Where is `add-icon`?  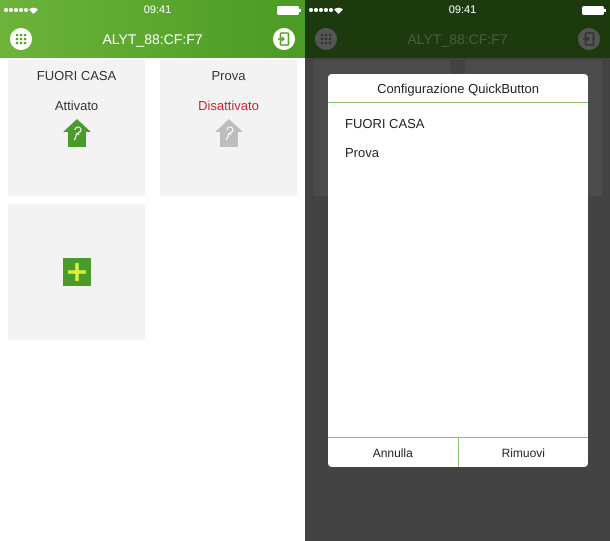
add-icon is located at coordinates (76, 272).